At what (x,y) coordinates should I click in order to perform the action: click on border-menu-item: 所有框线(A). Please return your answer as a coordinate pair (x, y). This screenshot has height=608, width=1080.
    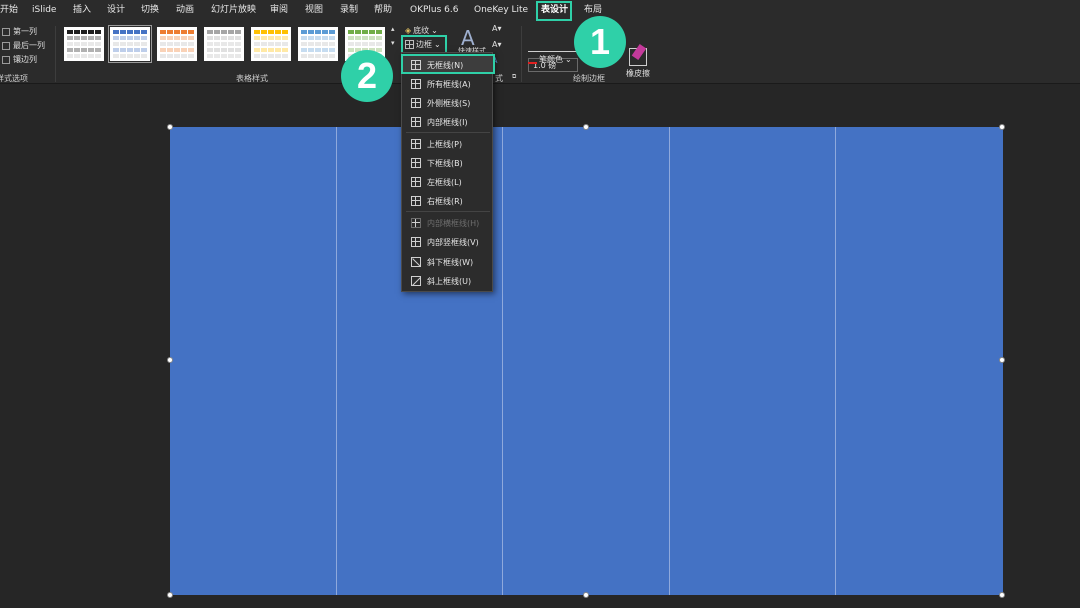
    Looking at the image, I should click on (448, 84).